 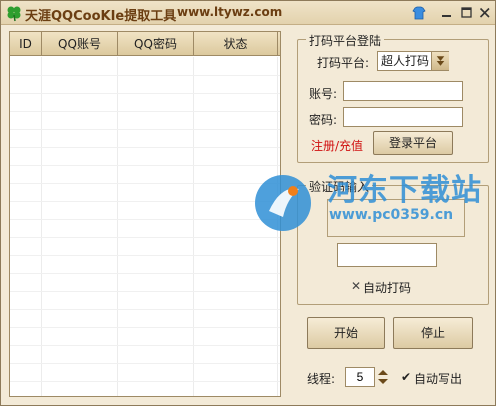 What do you see at coordinates (419, 13) in the screenshot?
I see `skin-shirt-icon` at bounding box center [419, 13].